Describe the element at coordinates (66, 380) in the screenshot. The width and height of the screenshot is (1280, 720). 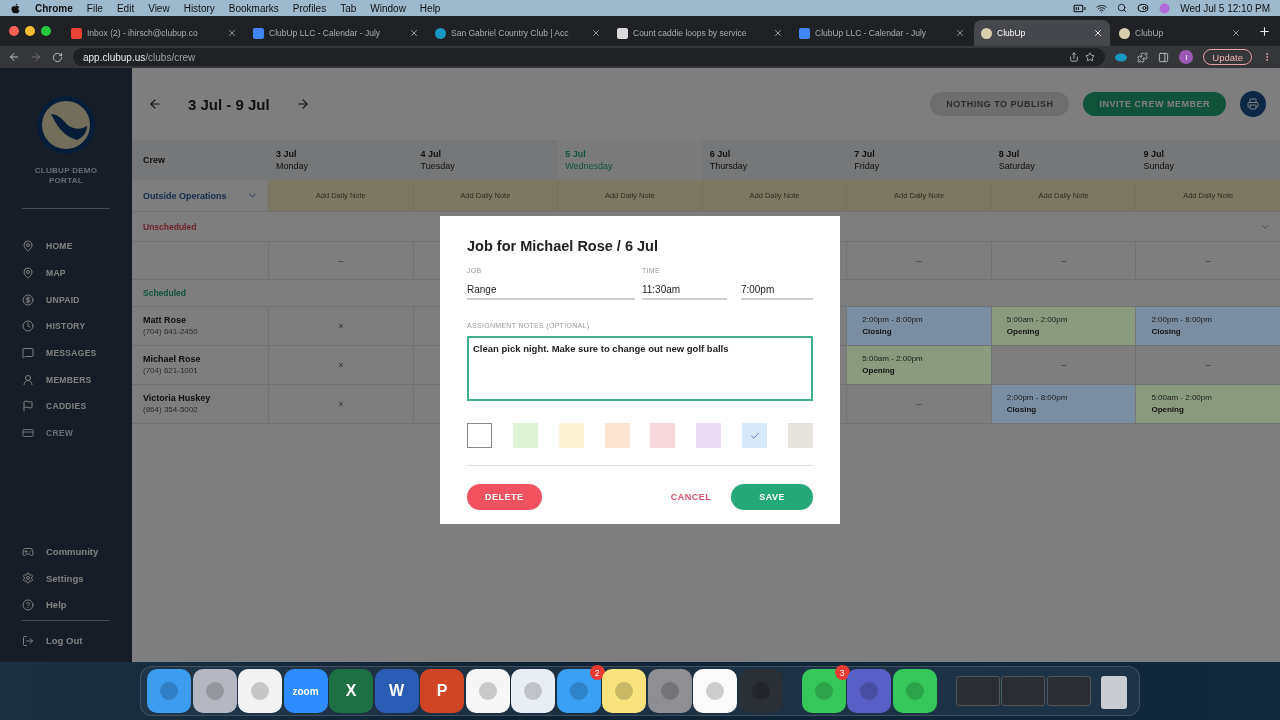
I see `nav-item: MEMBERS` at that location.